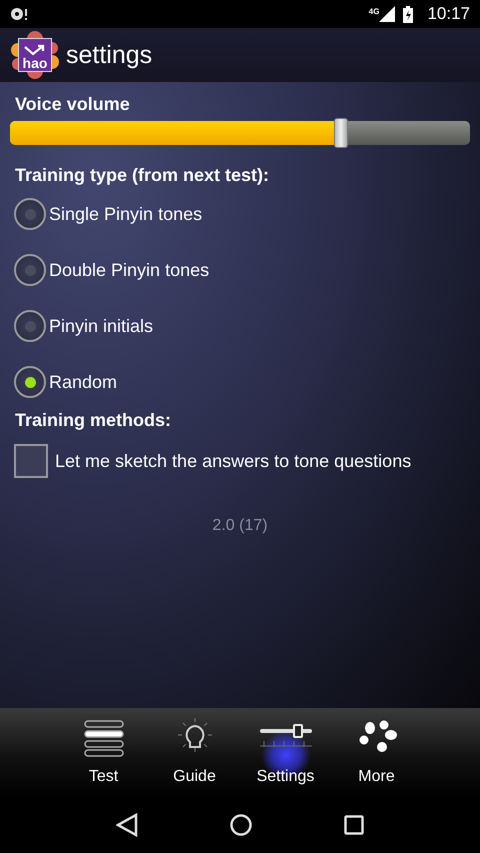 This screenshot has width=480, height=853. I want to click on section-heading: Training type (from next test):, so click(142, 175).